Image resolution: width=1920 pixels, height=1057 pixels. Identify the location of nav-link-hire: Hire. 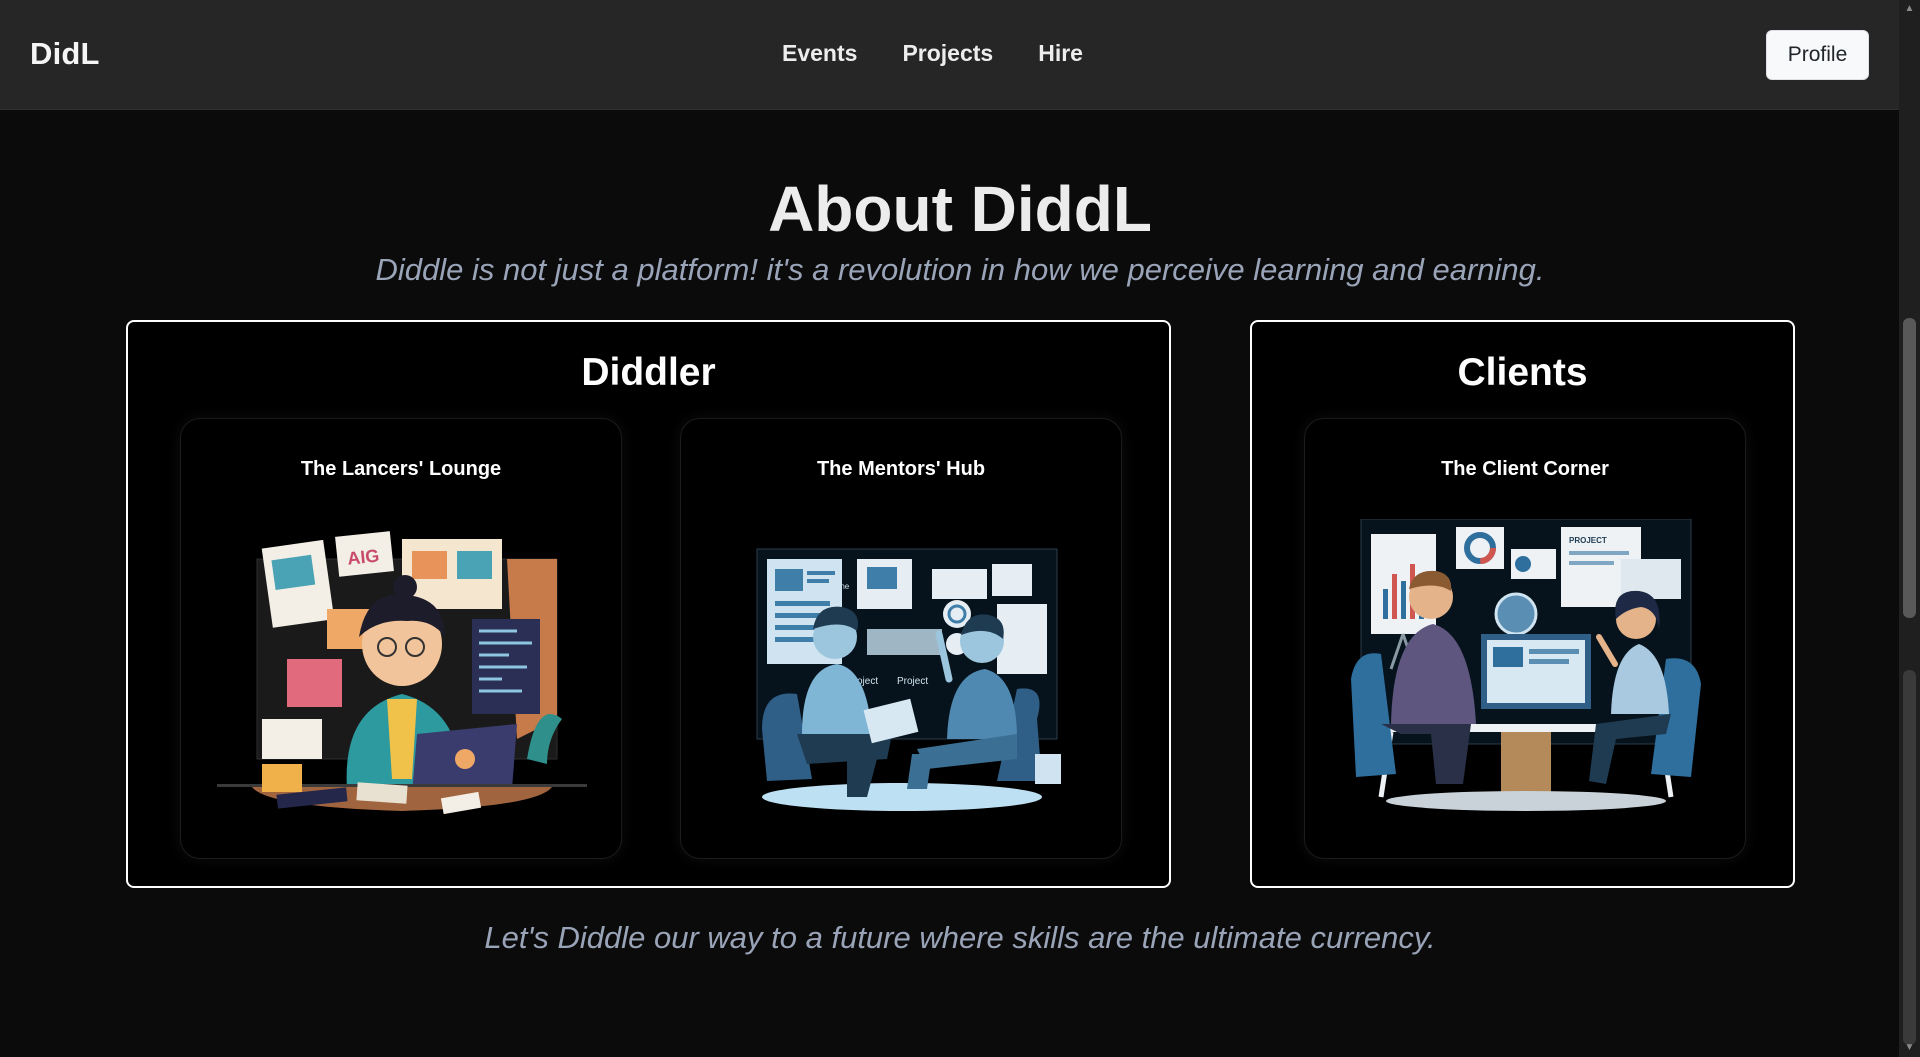
(1060, 53).